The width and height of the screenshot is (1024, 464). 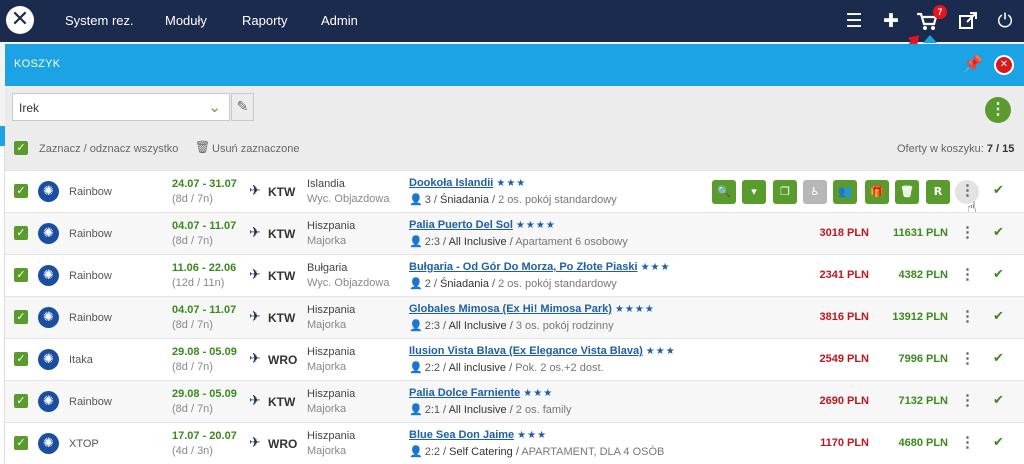 What do you see at coordinates (81, 360) in the screenshot?
I see `operator-name: Itaka` at bounding box center [81, 360].